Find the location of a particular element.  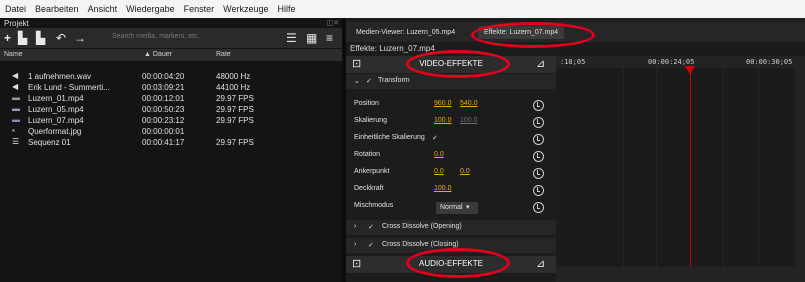

list-item: ▪ Querformat.jpg 00:00:00:01 is located at coordinates (171, 131).